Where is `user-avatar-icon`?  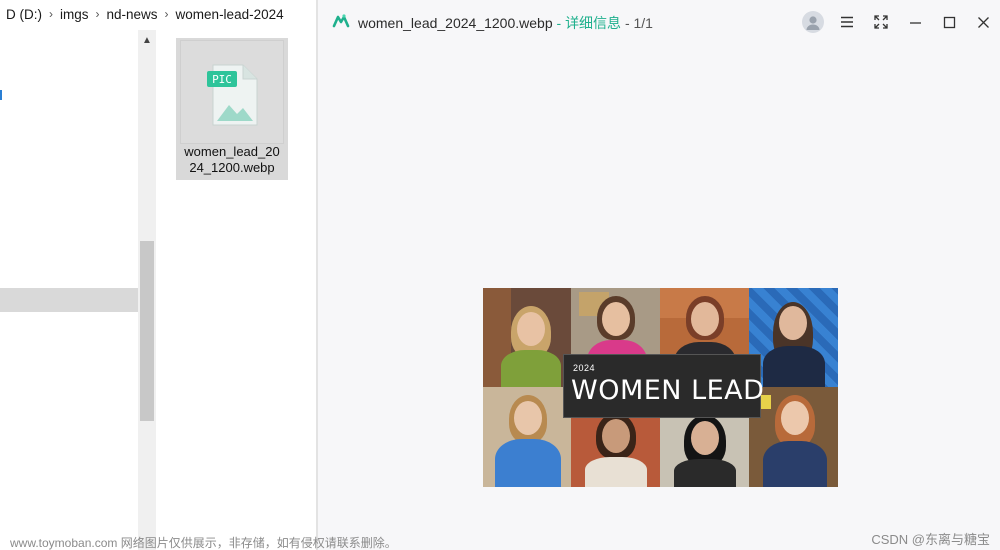 user-avatar-icon is located at coordinates (813, 22).